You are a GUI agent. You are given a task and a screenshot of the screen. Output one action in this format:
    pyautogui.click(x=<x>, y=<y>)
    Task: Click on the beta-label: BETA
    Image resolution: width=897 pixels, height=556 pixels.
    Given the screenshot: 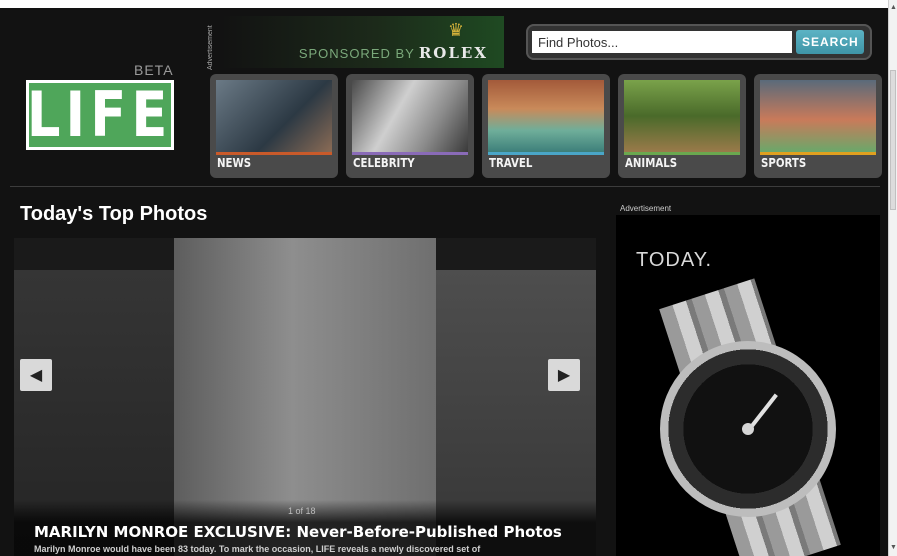 What is the action you would take?
    pyautogui.click(x=154, y=70)
    